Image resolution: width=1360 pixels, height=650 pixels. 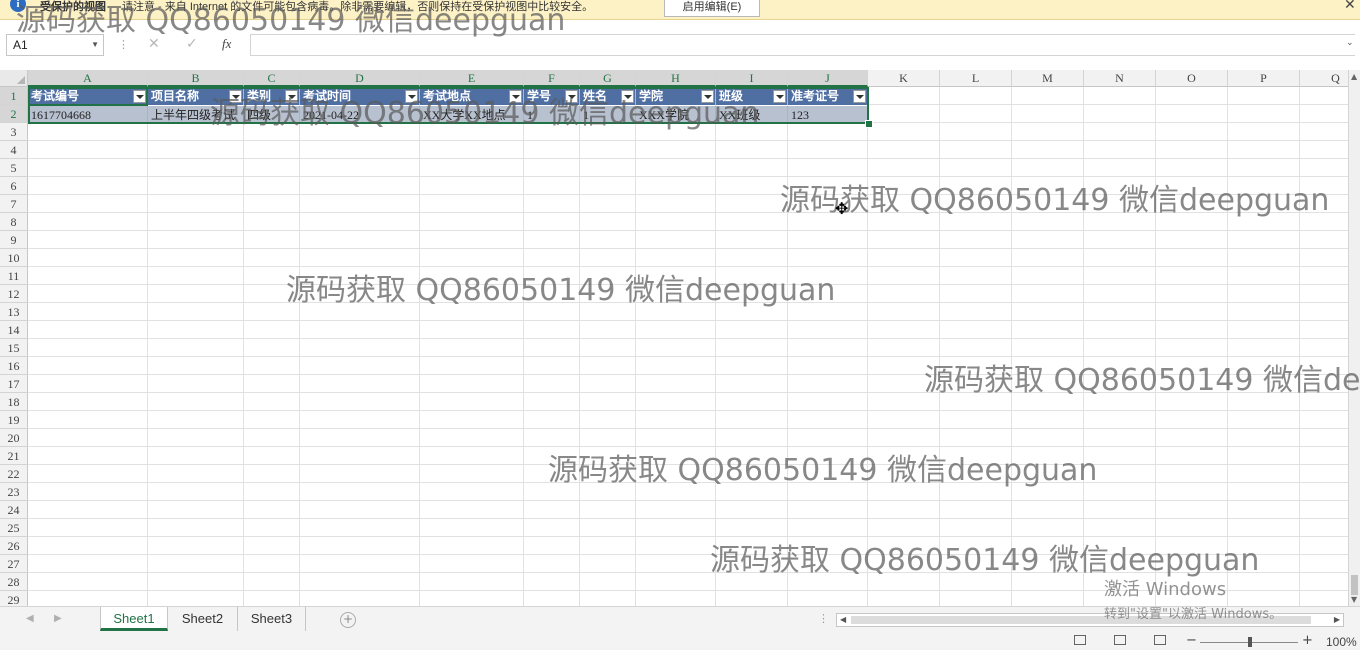 I want to click on vertical-scrollbar: ▲ ▼, so click(x=1354, y=338).